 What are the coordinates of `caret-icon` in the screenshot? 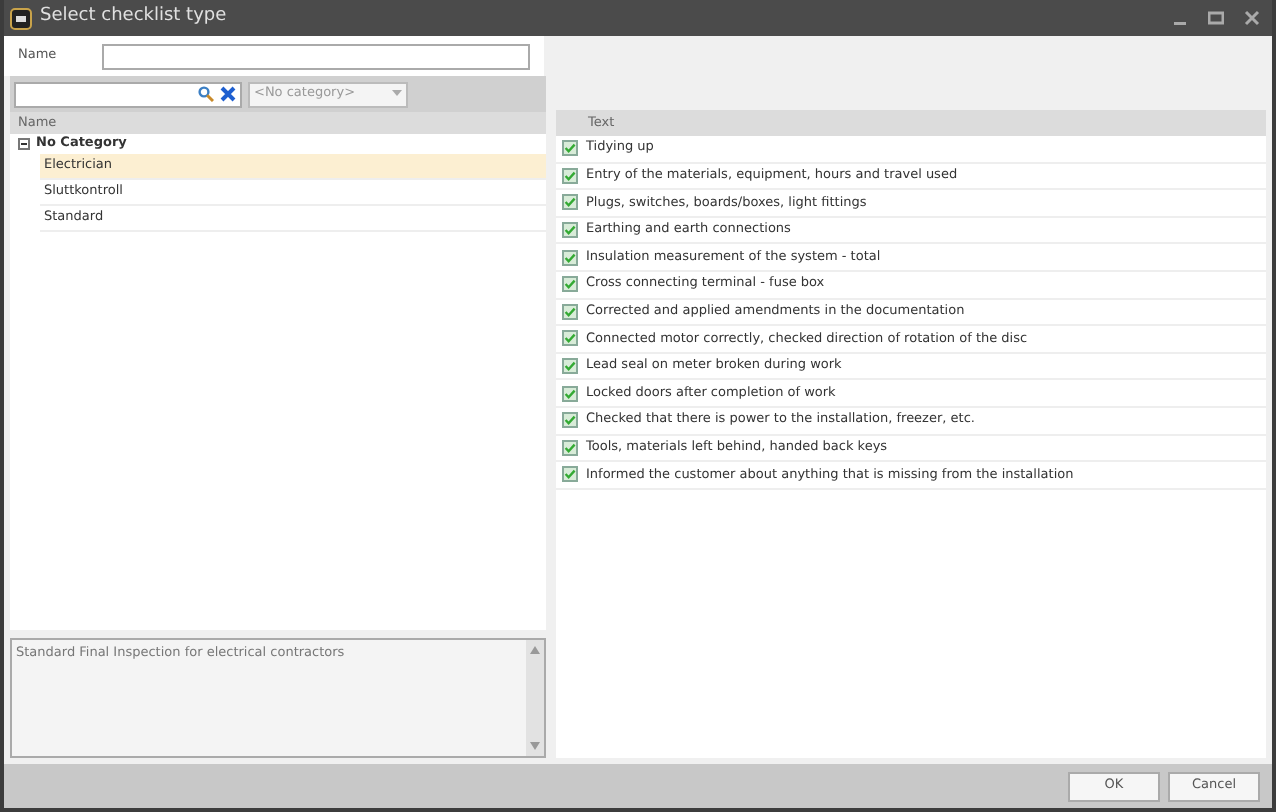 It's located at (397, 94).